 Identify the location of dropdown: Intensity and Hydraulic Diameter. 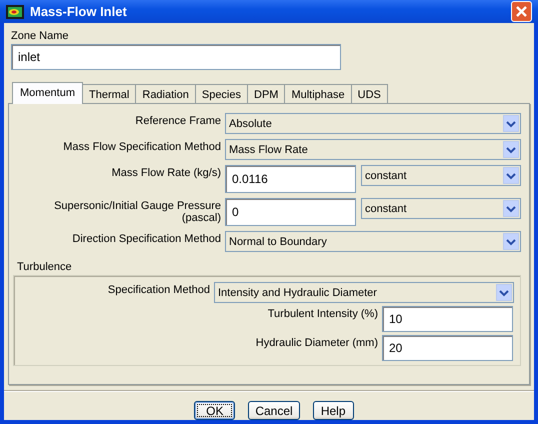
(364, 292).